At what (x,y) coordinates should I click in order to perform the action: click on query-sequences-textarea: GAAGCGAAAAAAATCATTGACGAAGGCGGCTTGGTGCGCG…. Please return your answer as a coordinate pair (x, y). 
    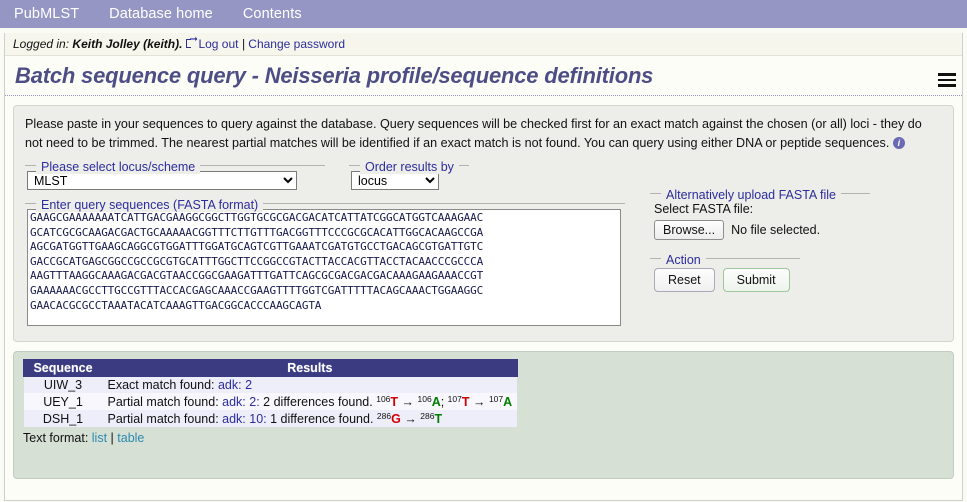
    Looking at the image, I should click on (324, 267).